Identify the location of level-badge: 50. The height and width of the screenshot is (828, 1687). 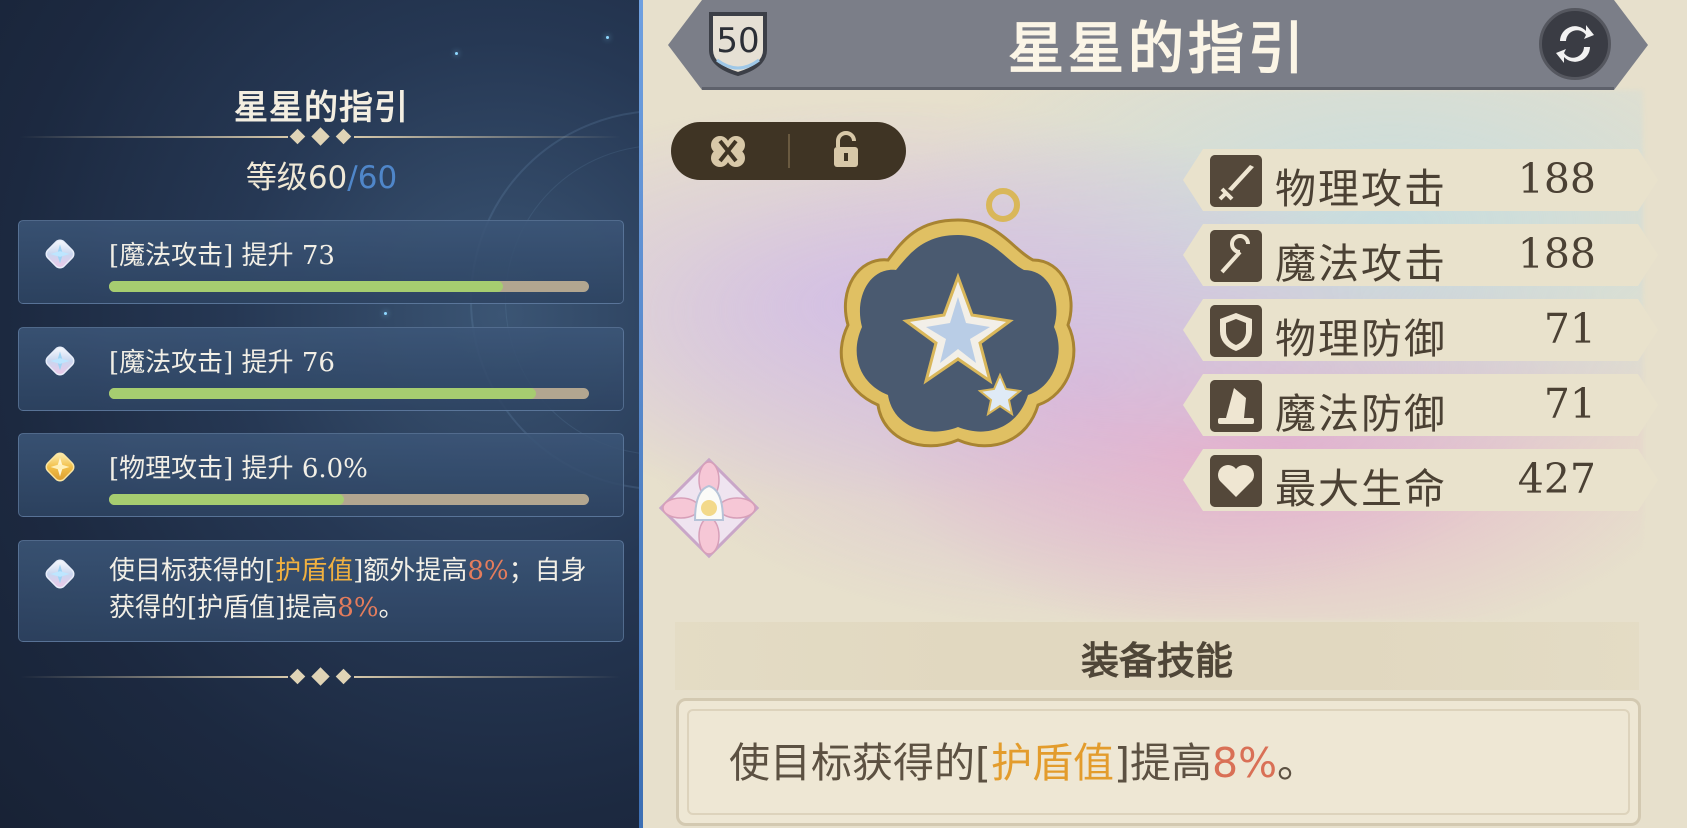
(738, 43).